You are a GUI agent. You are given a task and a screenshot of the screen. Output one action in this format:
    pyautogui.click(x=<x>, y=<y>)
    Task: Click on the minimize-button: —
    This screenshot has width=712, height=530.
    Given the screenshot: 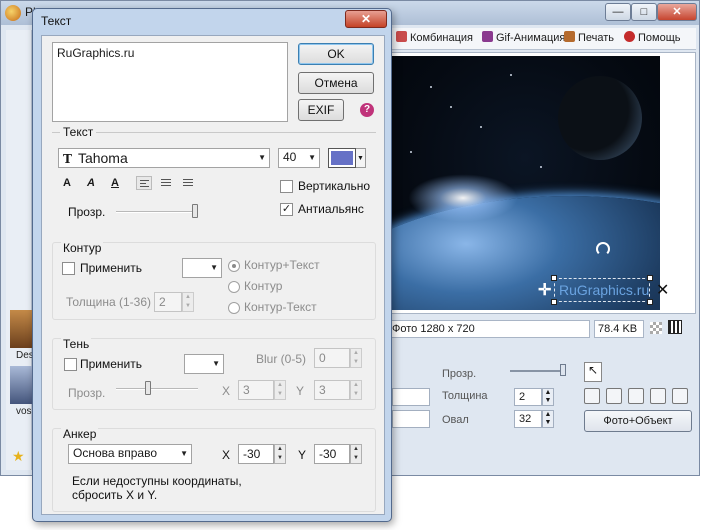 What is the action you would take?
    pyautogui.click(x=618, y=12)
    